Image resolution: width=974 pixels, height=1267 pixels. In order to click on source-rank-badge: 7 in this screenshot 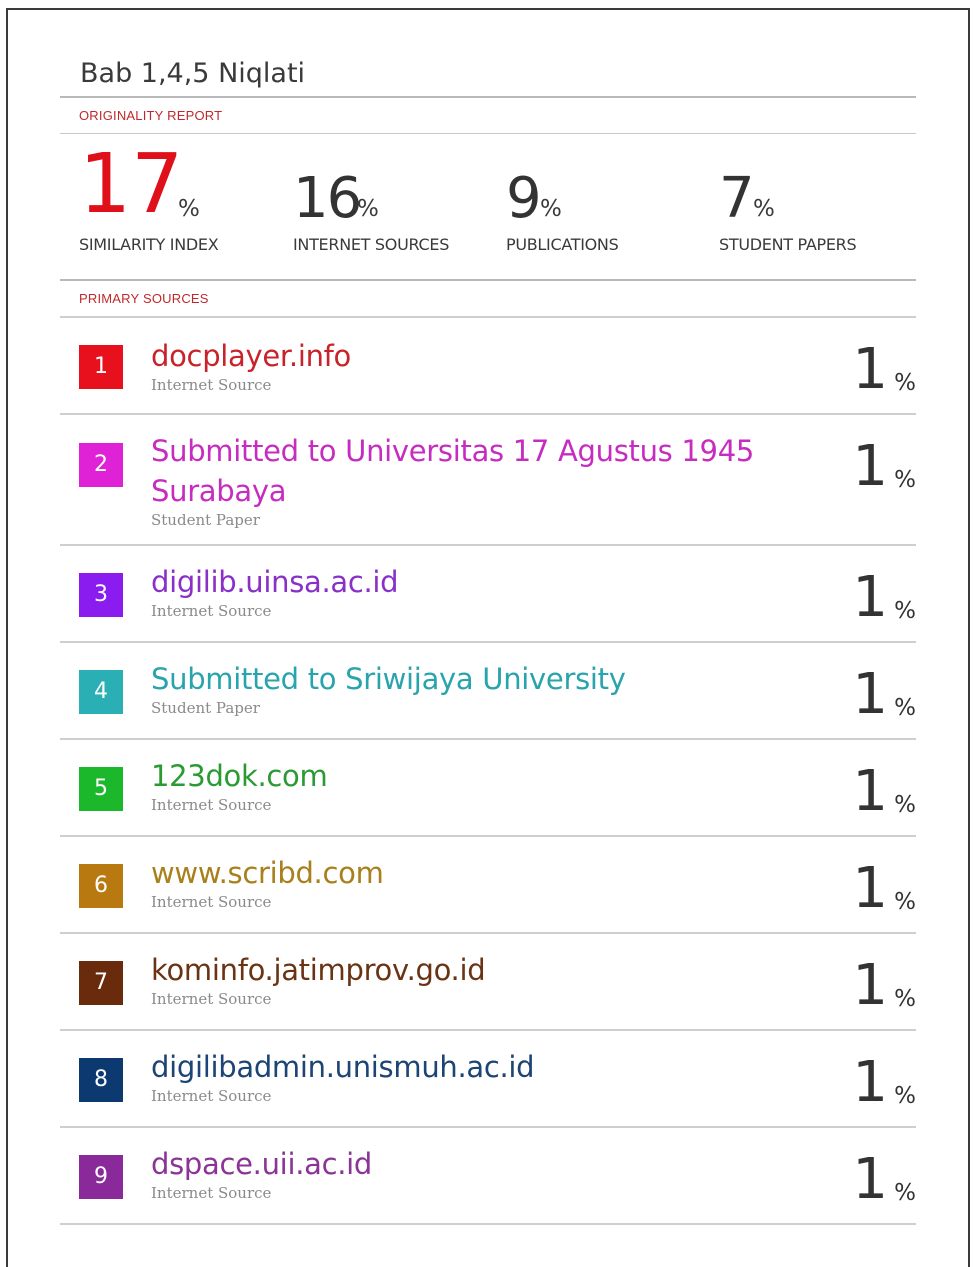, I will do `click(101, 983)`.